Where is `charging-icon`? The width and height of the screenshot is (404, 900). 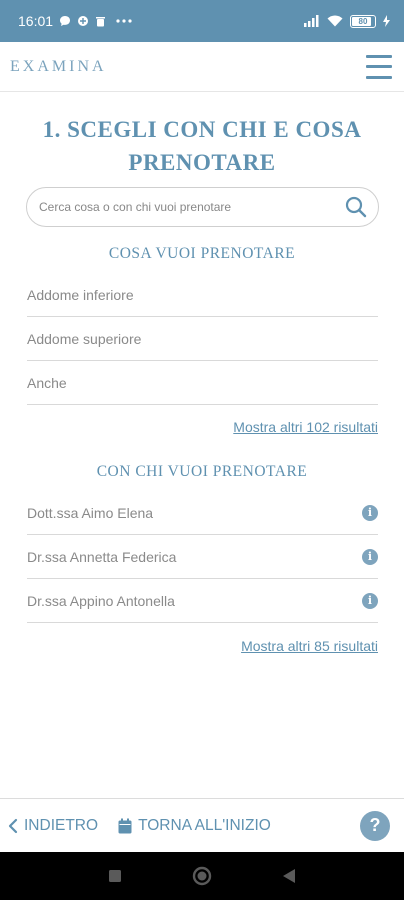
charging-icon is located at coordinates (386, 21).